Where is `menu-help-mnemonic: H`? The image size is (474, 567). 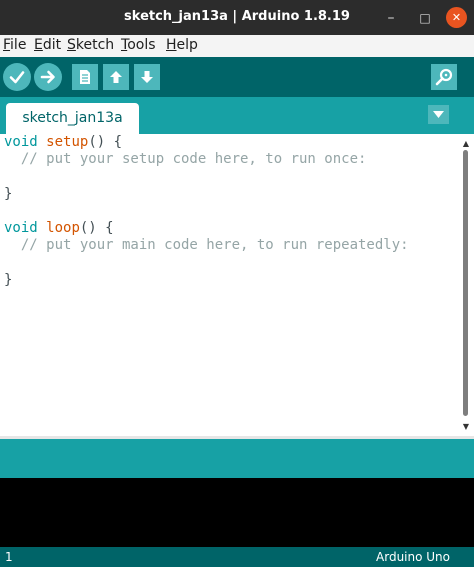
menu-help-mnemonic: H is located at coordinates (171, 45).